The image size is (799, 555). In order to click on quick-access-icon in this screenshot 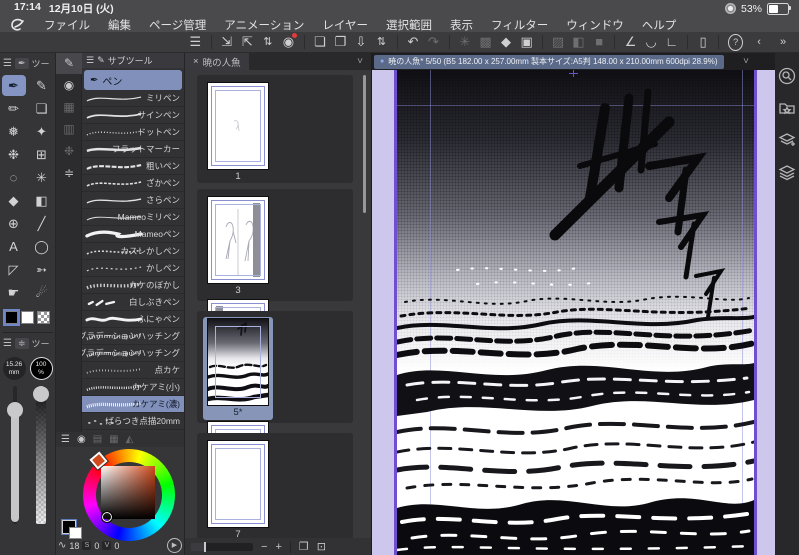, I will do `click(787, 76)`.